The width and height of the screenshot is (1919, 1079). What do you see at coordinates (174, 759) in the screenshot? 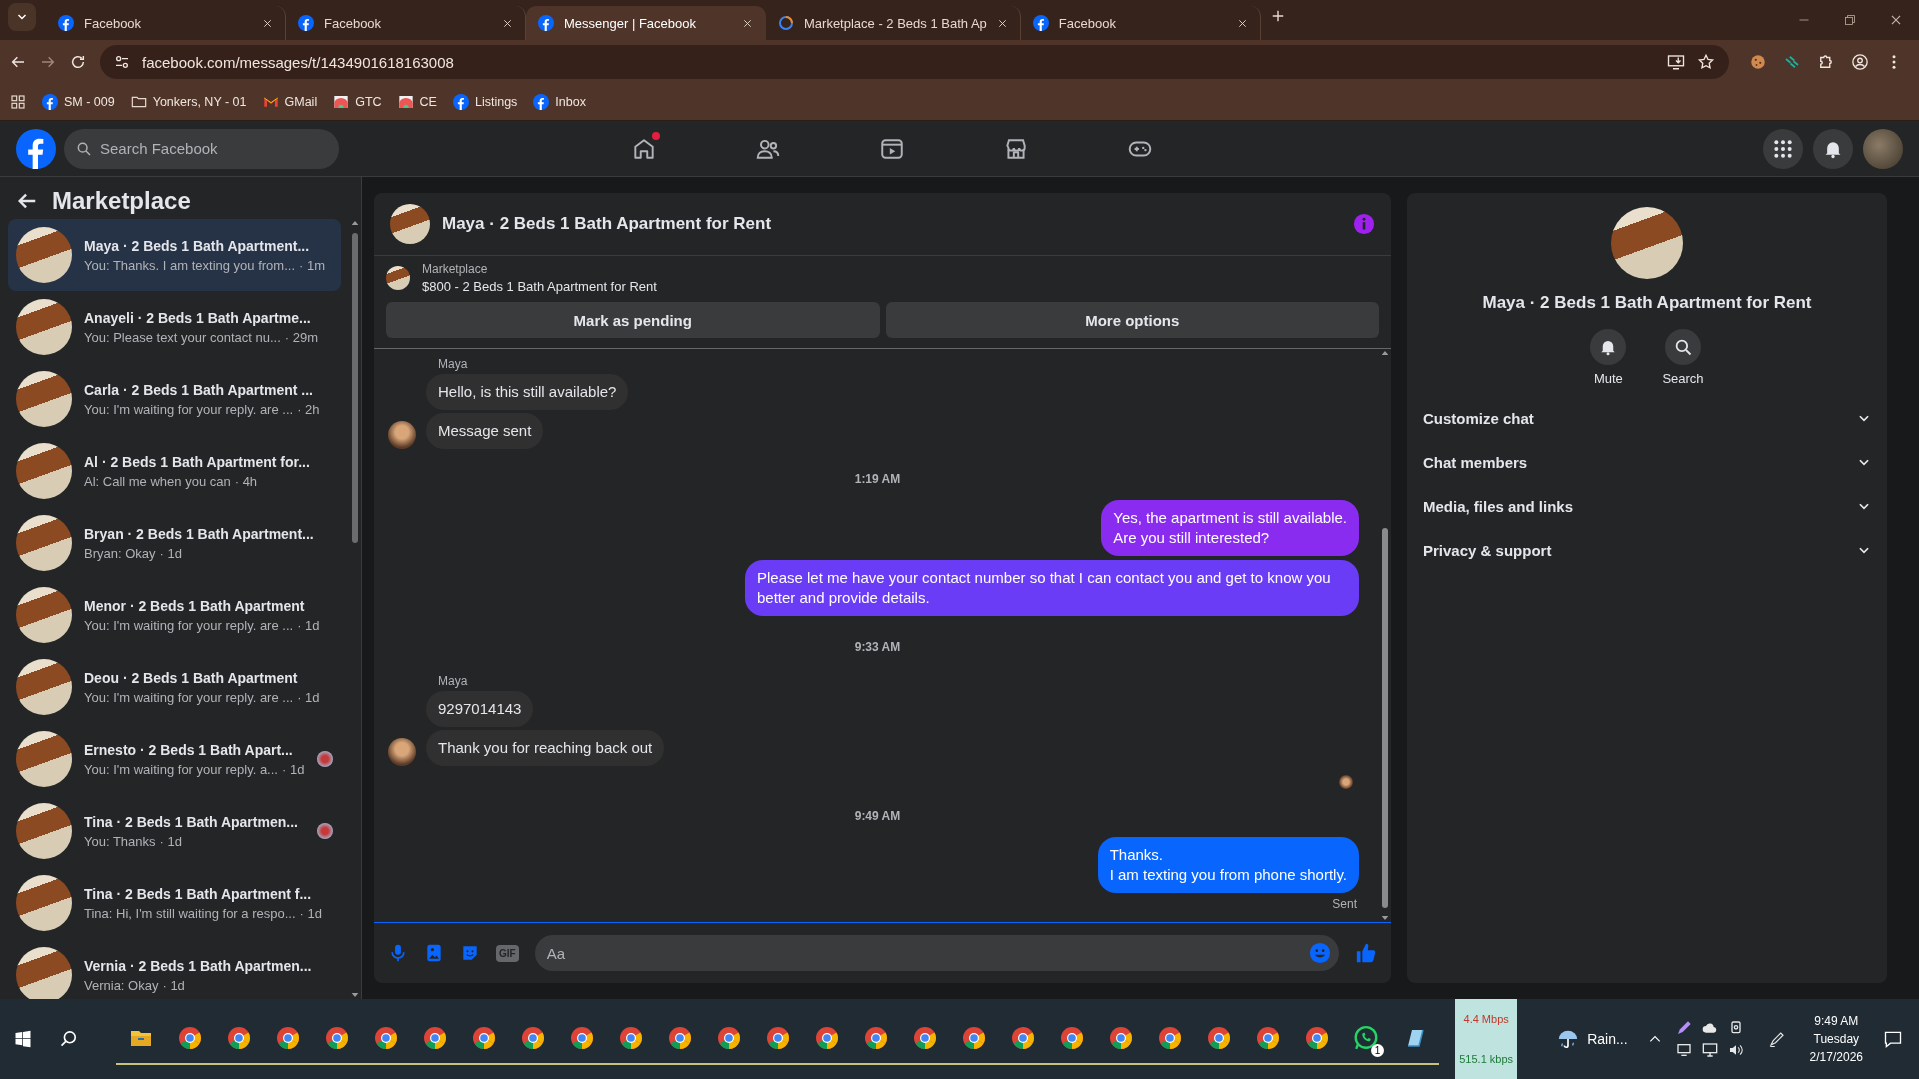
I see `conversation-item: Ernesto · 2 Beds 1 Bath Apart... You: I'm waiting for your reply. a... · 1d` at bounding box center [174, 759].